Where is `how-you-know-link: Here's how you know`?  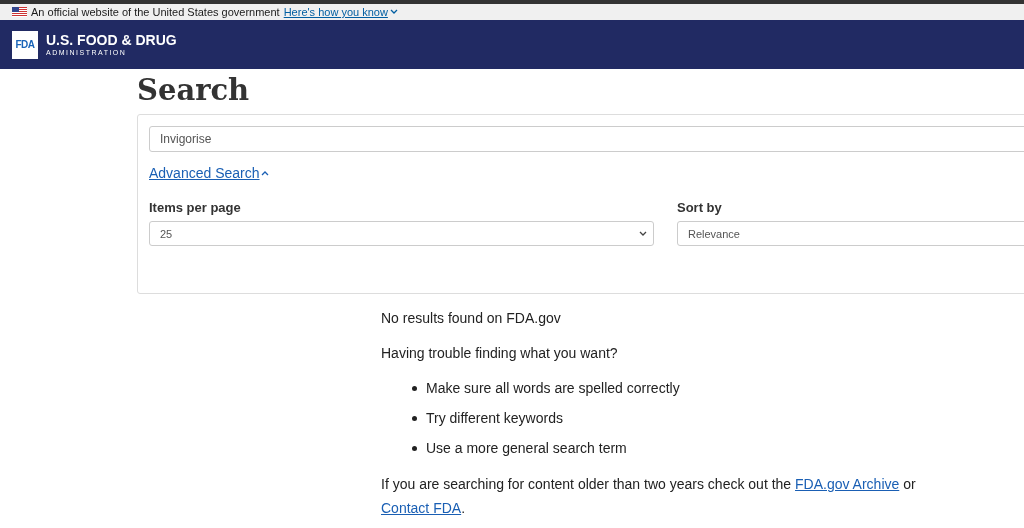 how-you-know-link: Here's how you know is located at coordinates (340, 12).